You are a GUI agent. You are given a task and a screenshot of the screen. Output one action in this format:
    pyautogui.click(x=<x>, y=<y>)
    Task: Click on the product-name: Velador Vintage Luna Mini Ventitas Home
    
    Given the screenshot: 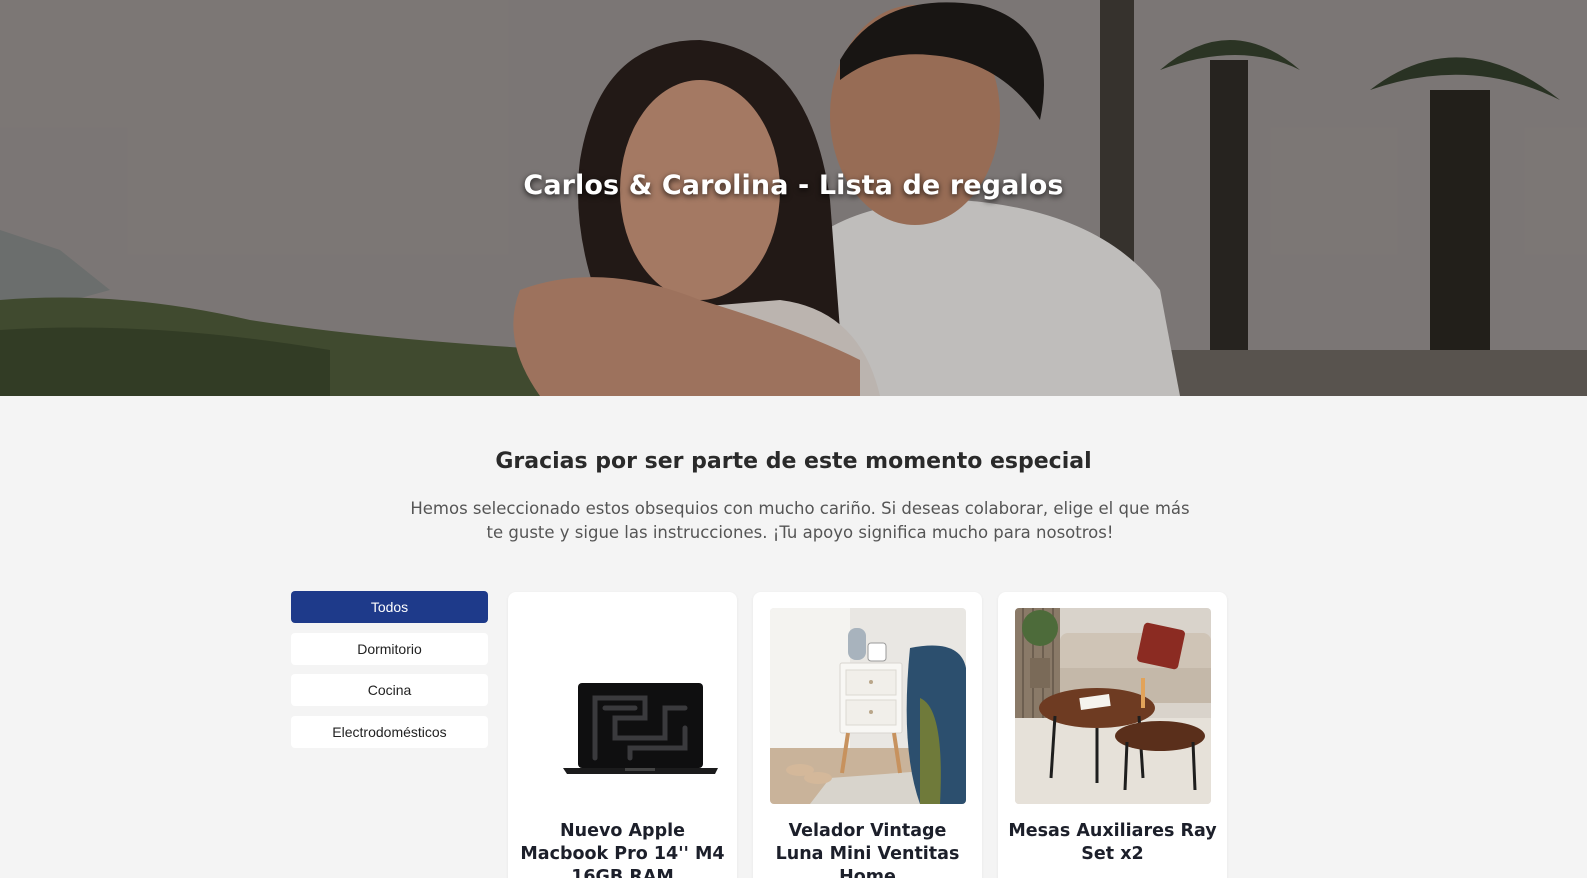 What is the action you would take?
    pyautogui.click(x=867, y=849)
    